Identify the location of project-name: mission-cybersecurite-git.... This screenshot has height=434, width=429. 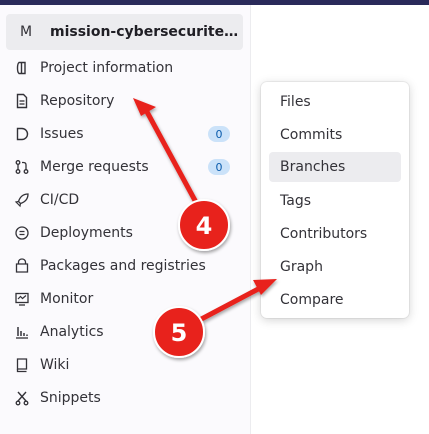
(145, 32).